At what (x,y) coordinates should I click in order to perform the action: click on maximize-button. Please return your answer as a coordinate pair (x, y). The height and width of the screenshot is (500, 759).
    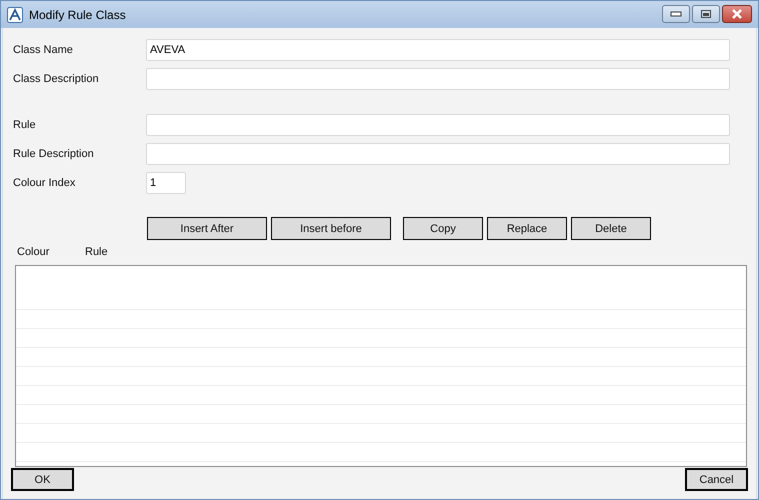
    Looking at the image, I should click on (706, 14).